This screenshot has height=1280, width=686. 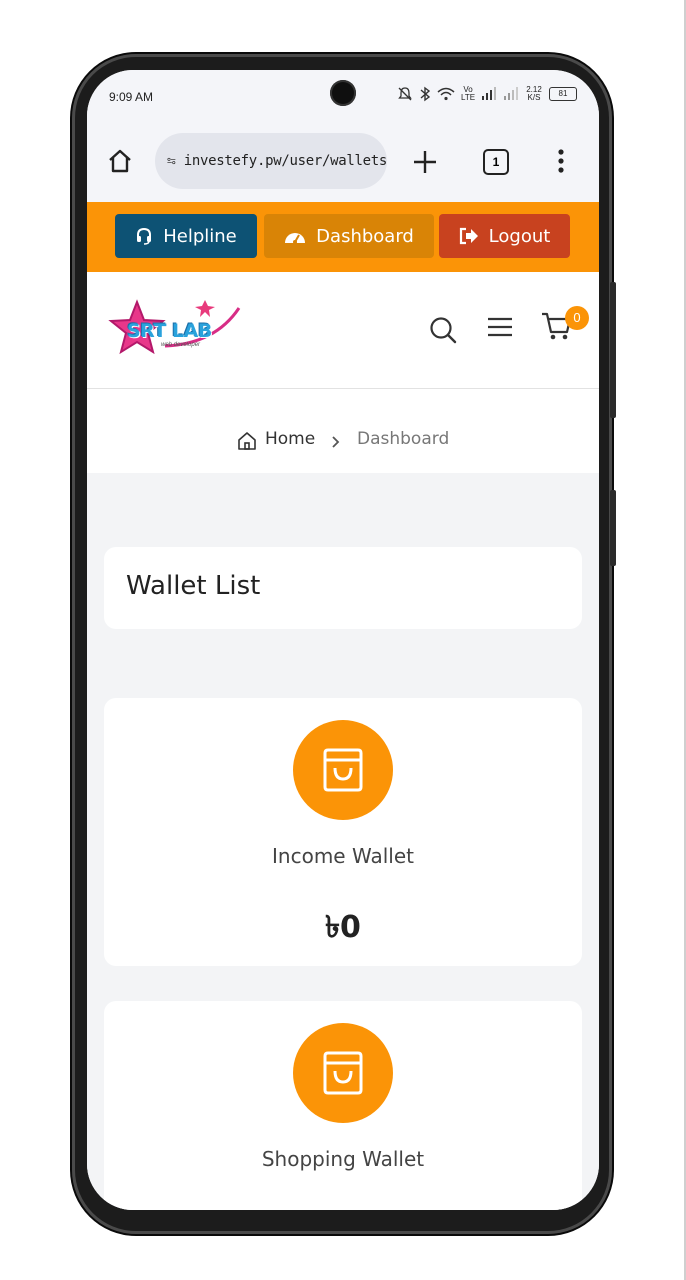 What do you see at coordinates (200, 236) in the screenshot?
I see `helpline-label: Helpline` at bounding box center [200, 236].